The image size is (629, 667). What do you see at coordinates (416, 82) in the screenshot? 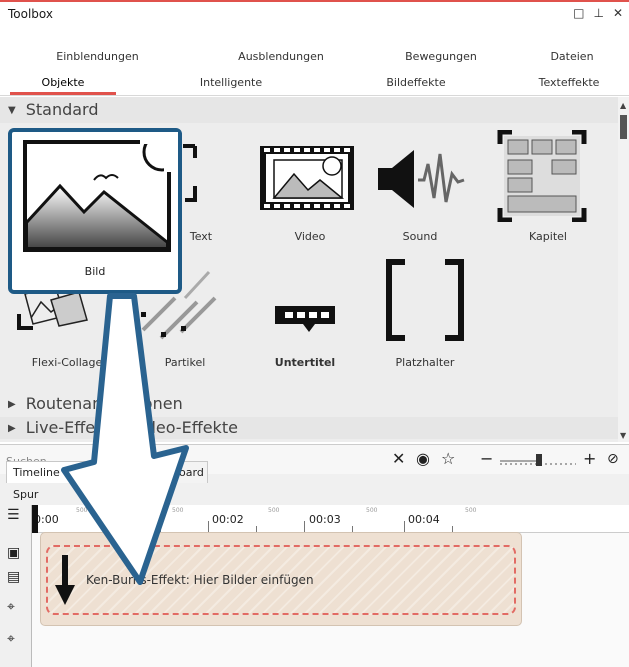
I see `tab-bildeffekte: Bildeffekte` at bounding box center [416, 82].